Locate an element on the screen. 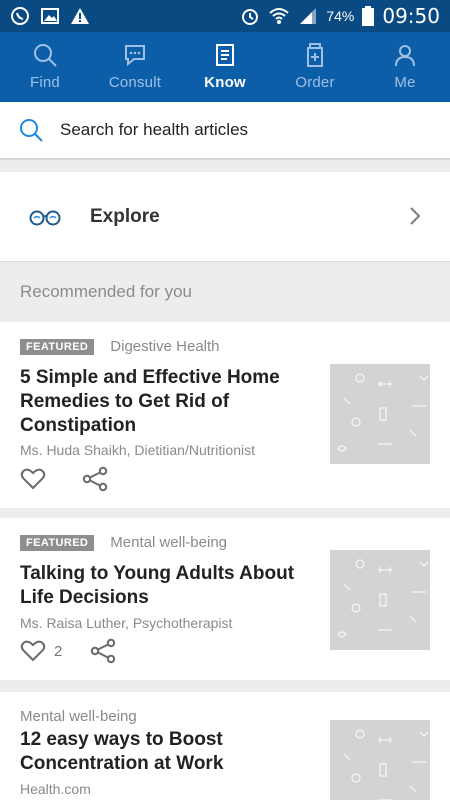  clock: 09:50 is located at coordinates (411, 16).